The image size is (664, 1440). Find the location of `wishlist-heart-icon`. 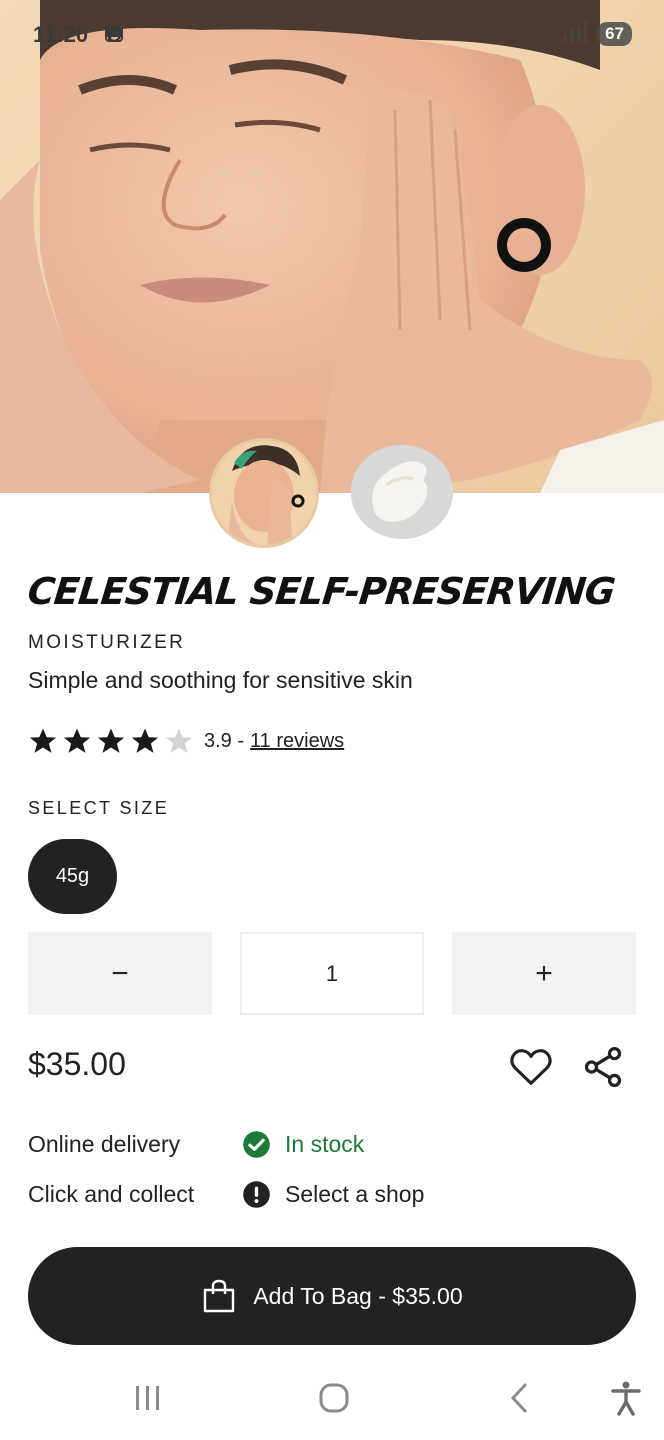

wishlist-heart-icon is located at coordinates (531, 1067).